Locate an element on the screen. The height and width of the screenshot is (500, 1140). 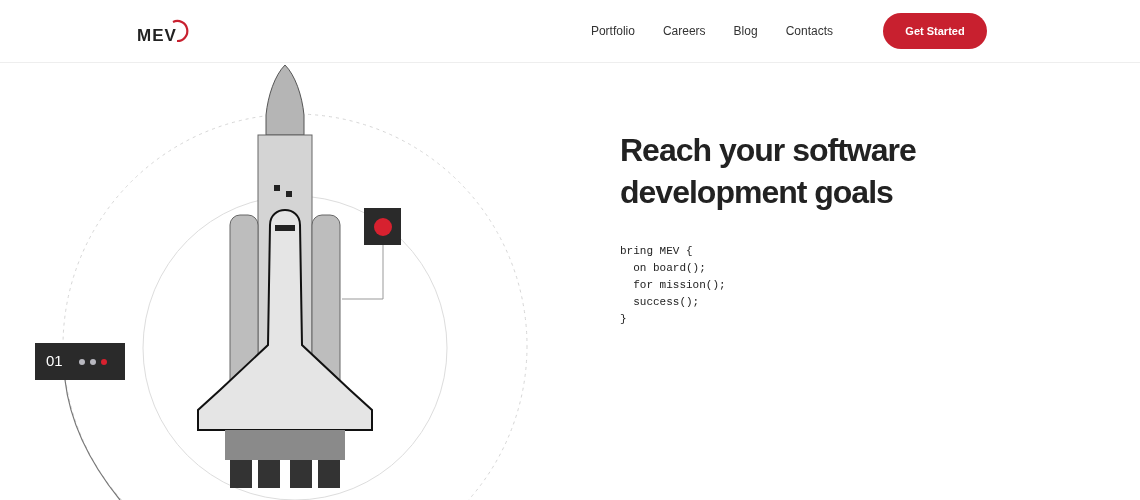
logo-text: MEV is located at coordinates (157, 36).